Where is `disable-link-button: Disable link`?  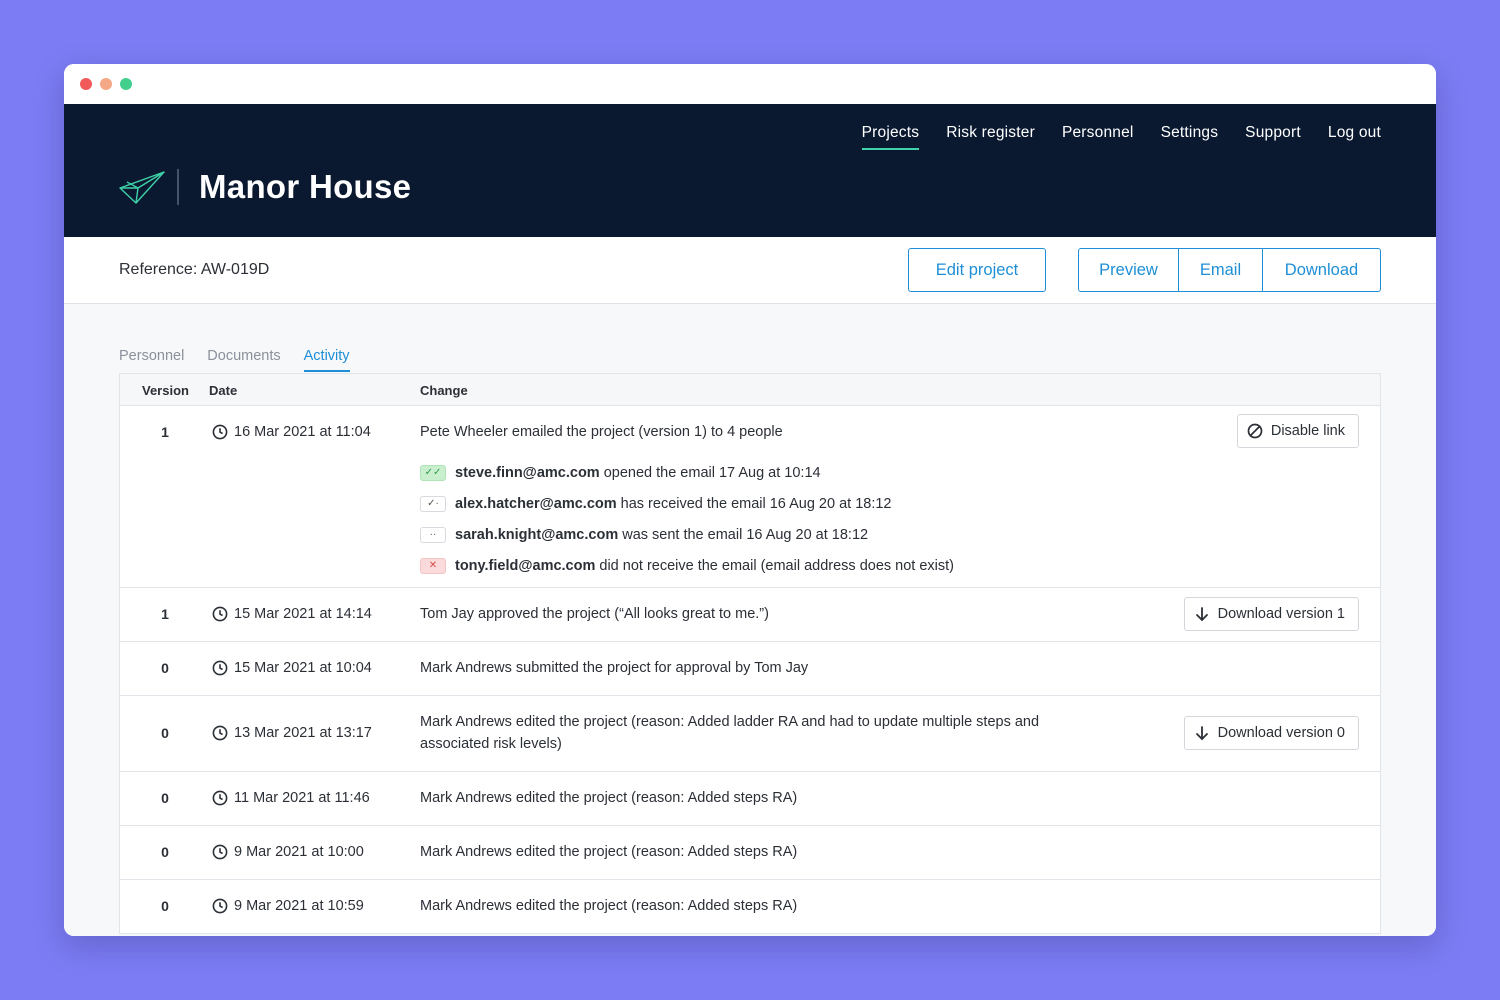 disable-link-button: Disable link is located at coordinates (1297, 431).